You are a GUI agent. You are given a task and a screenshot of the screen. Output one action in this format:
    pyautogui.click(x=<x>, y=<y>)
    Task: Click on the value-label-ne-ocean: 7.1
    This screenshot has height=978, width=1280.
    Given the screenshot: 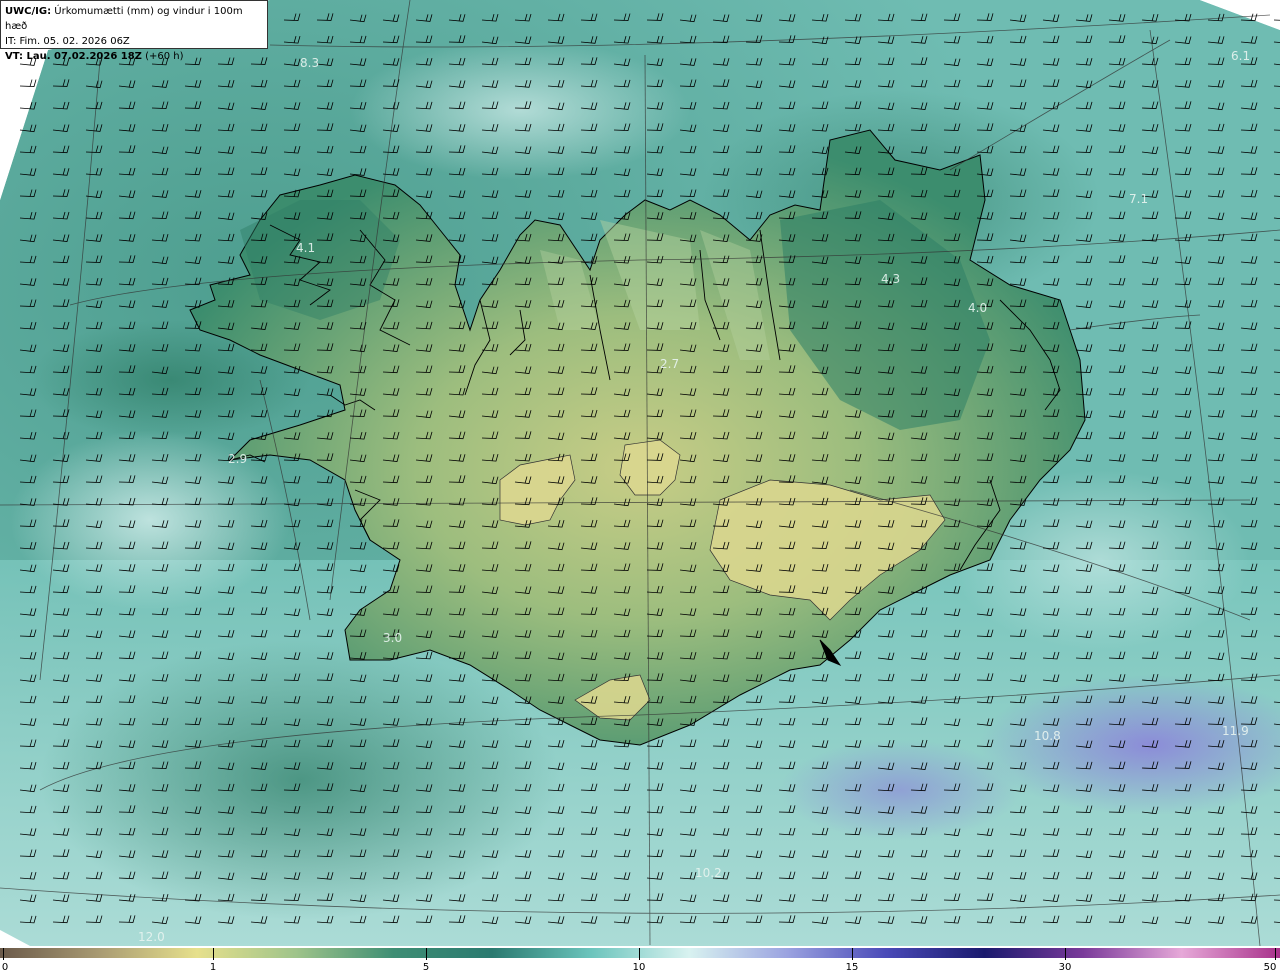 What is the action you would take?
    pyautogui.click(x=1138, y=199)
    